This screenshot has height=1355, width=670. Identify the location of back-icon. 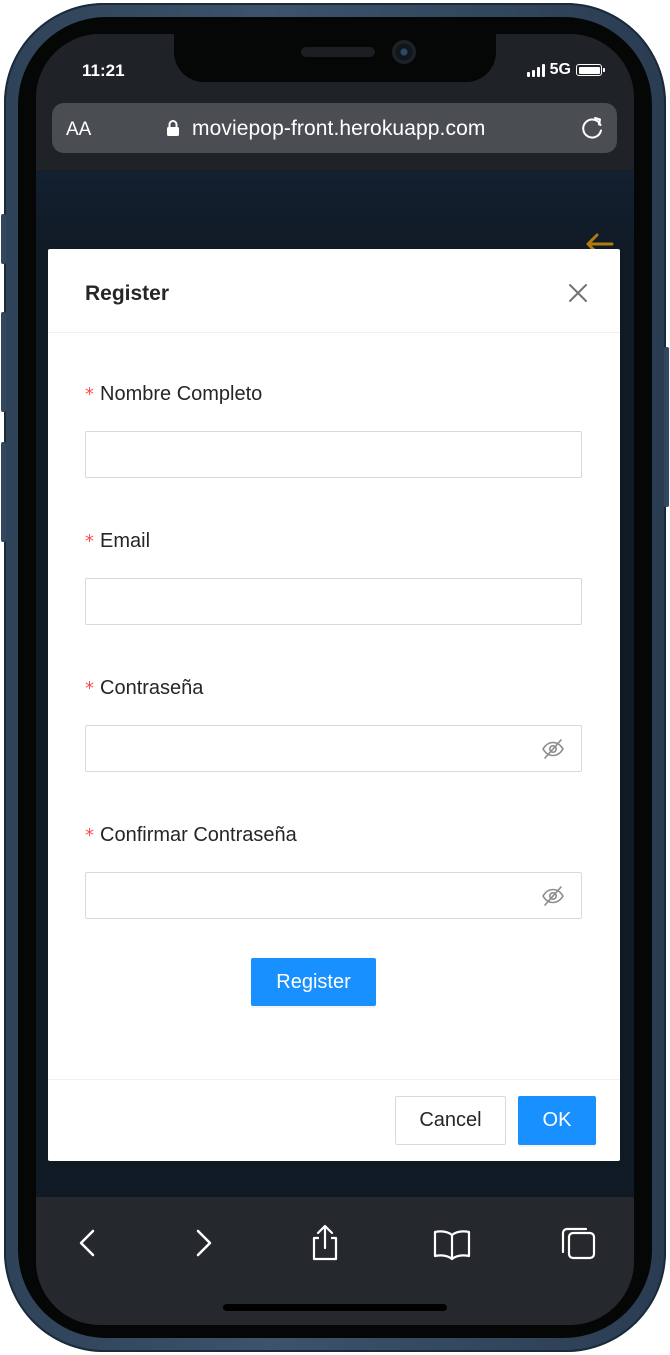
(88, 1243).